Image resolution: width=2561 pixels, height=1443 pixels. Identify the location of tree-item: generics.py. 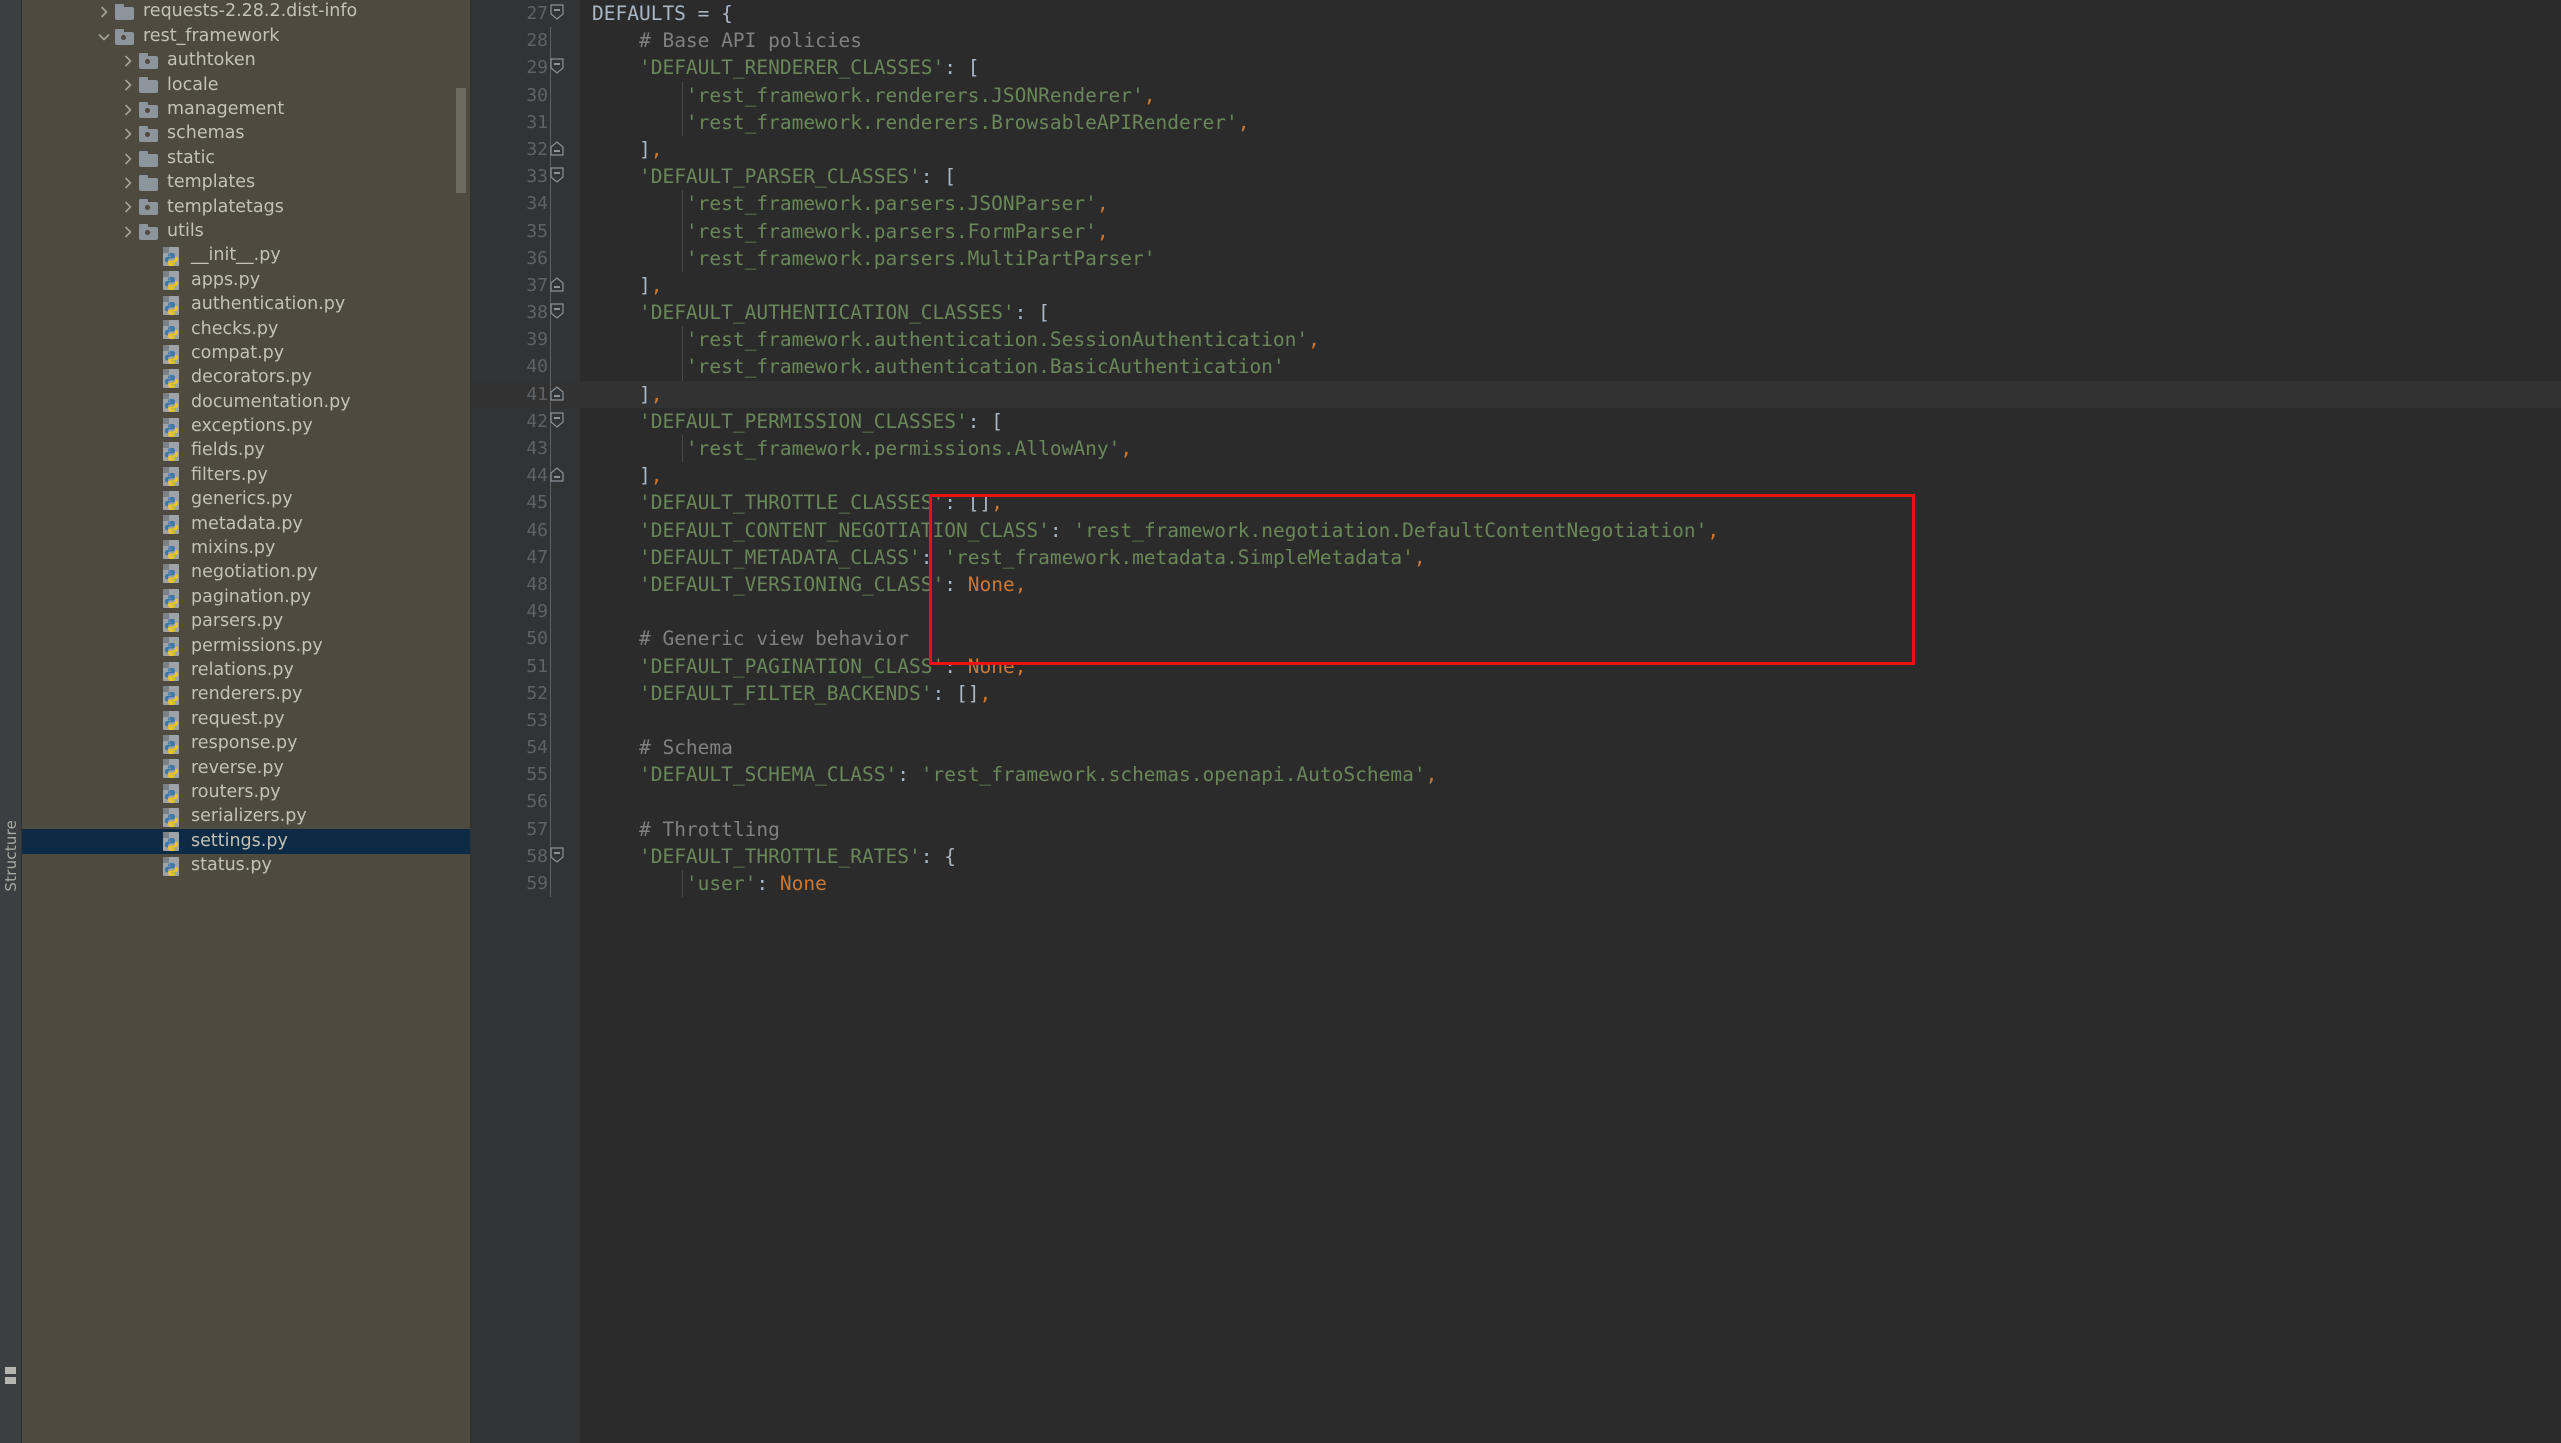
(246, 500).